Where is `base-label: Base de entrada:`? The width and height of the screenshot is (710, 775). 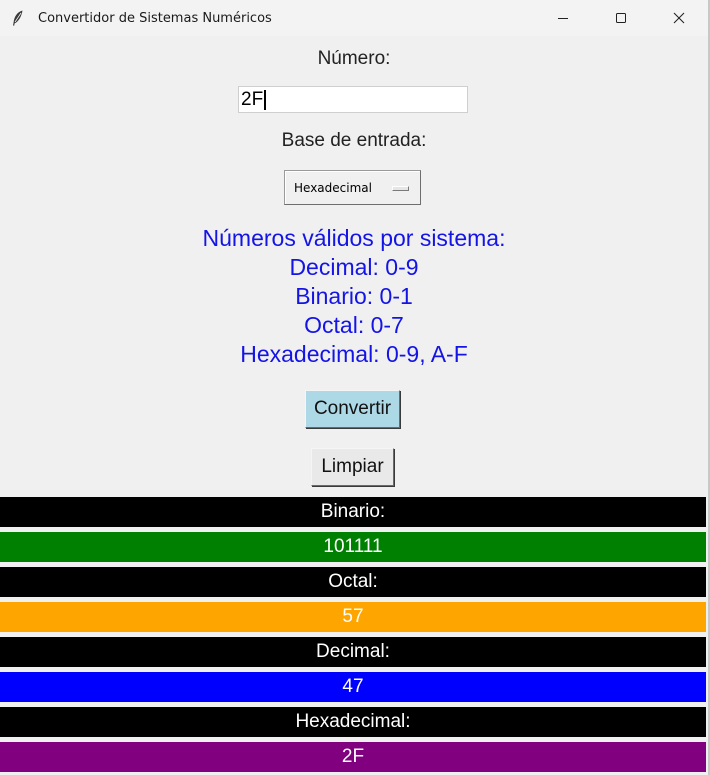 base-label: Base de entrada: is located at coordinates (354, 140).